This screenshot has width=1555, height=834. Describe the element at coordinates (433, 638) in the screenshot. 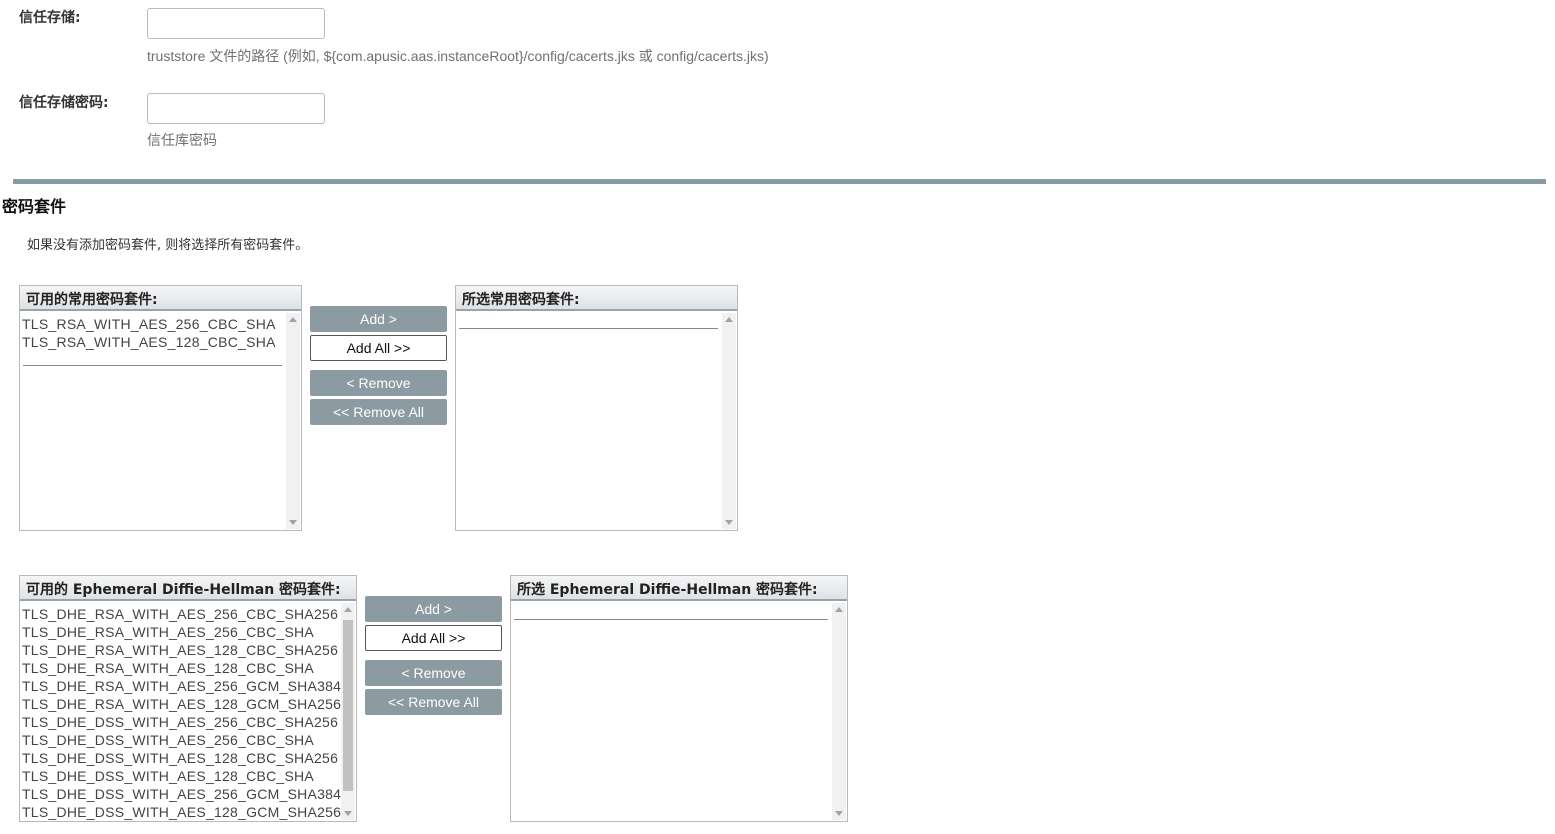

I see `dh-add-all-button: Add All >>` at that location.